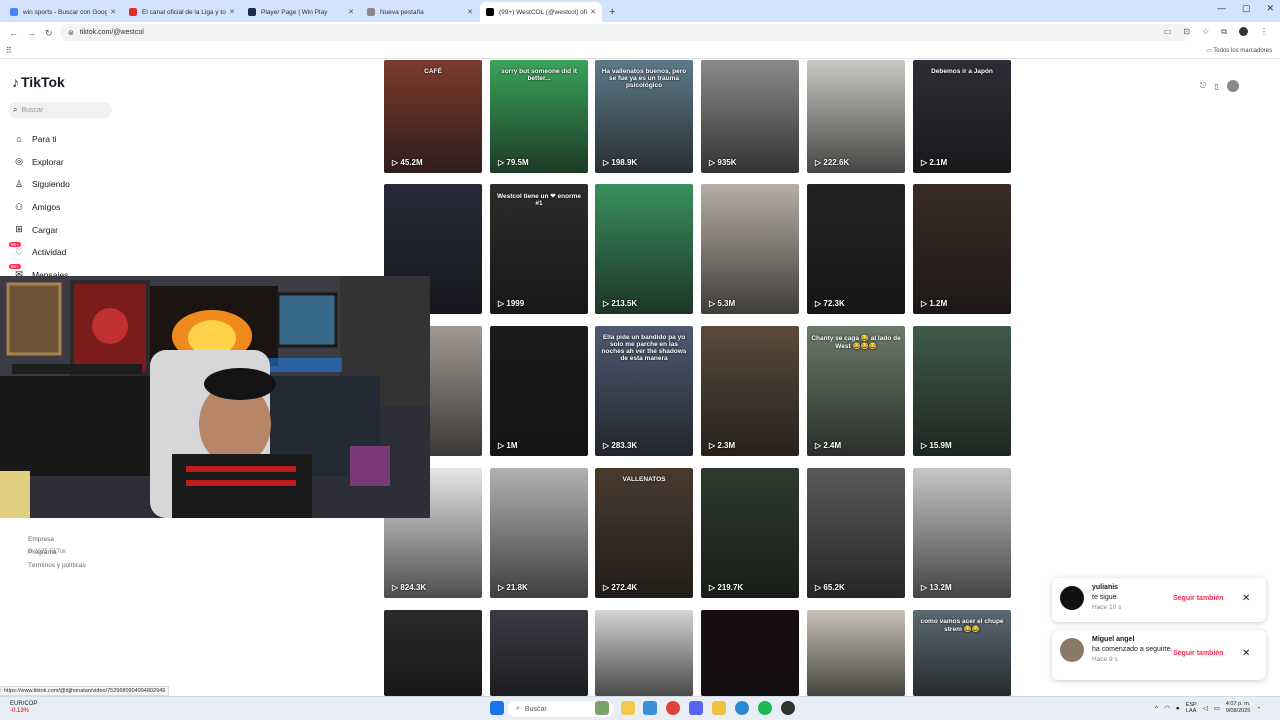 The width and height of the screenshot is (1280, 720). What do you see at coordinates (1216, 86) in the screenshot?
I see `inbox-icon: ▯` at bounding box center [1216, 86].